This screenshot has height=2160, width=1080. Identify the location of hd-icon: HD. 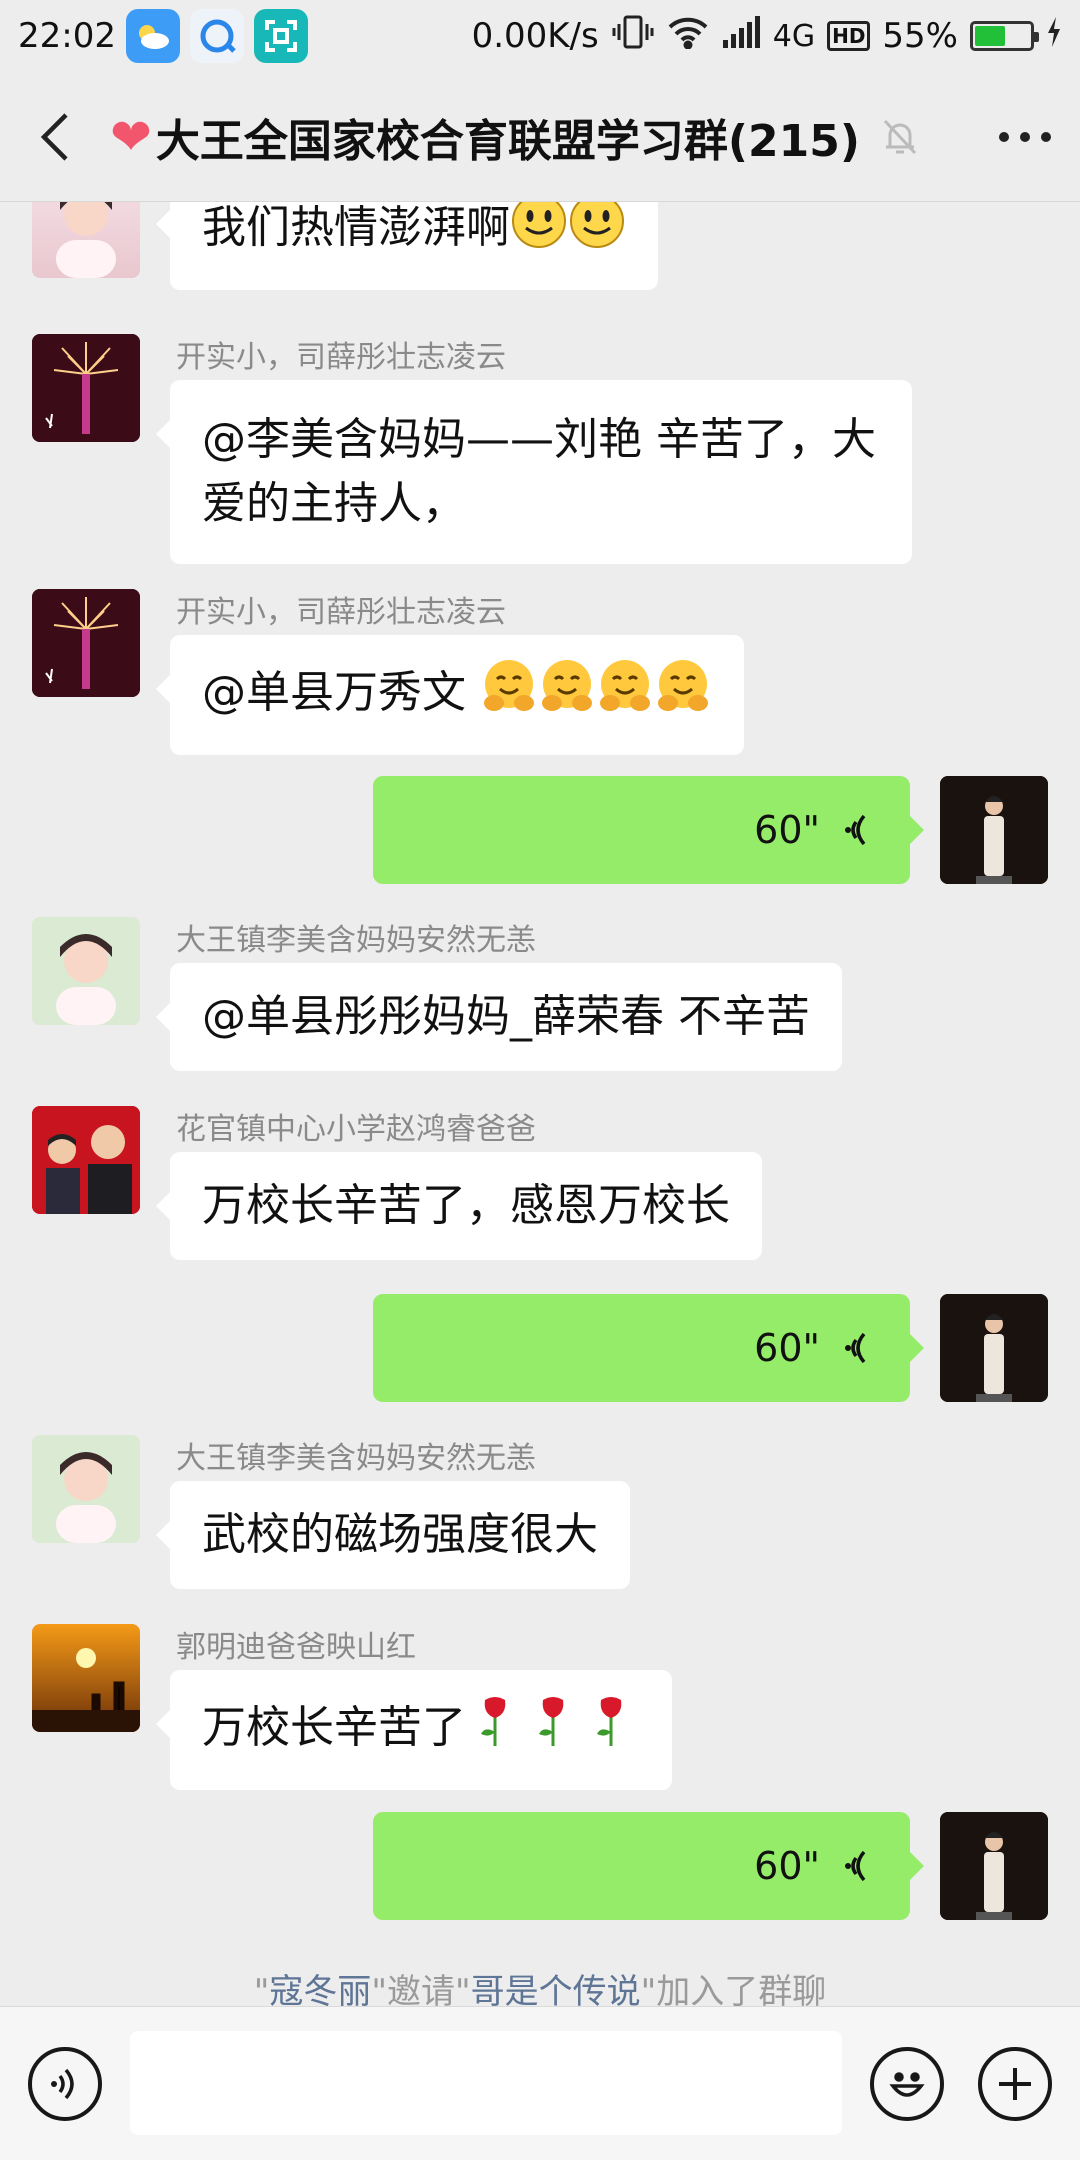
(849, 36).